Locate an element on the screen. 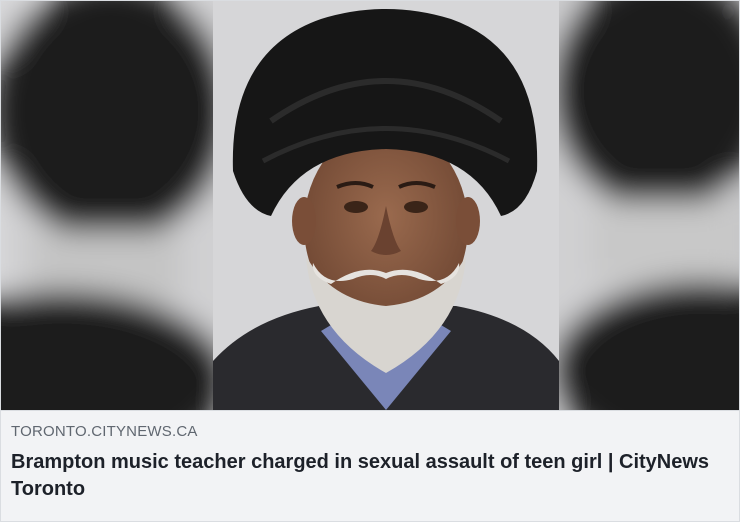  link-domain: TORONTO.CITYNEWS.CA is located at coordinates (104, 431).